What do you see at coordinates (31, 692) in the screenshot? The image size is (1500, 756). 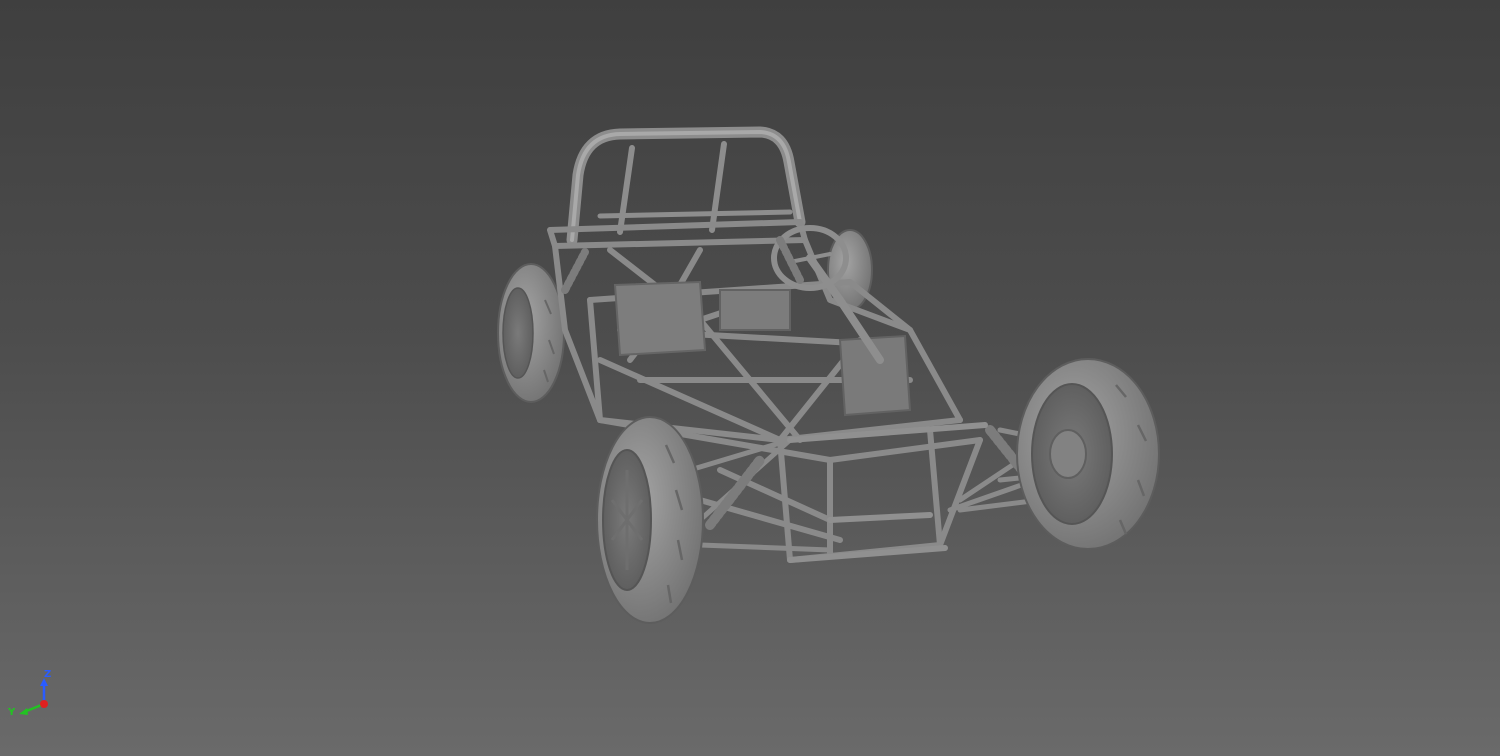 I see `view-triad: Z Y` at bounding box center [31, 692].